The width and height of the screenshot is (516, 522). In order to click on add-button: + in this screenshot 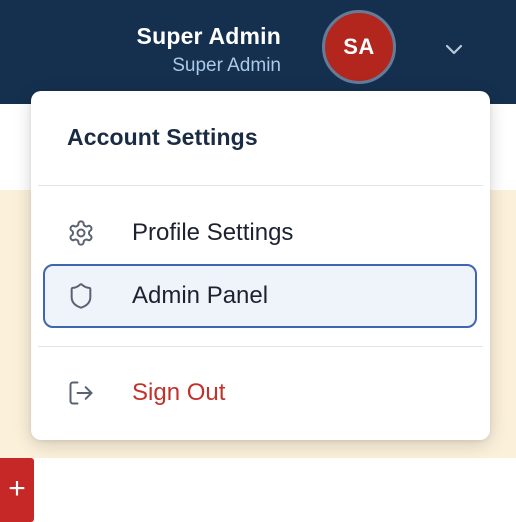, I will do `click(17, 490)`.